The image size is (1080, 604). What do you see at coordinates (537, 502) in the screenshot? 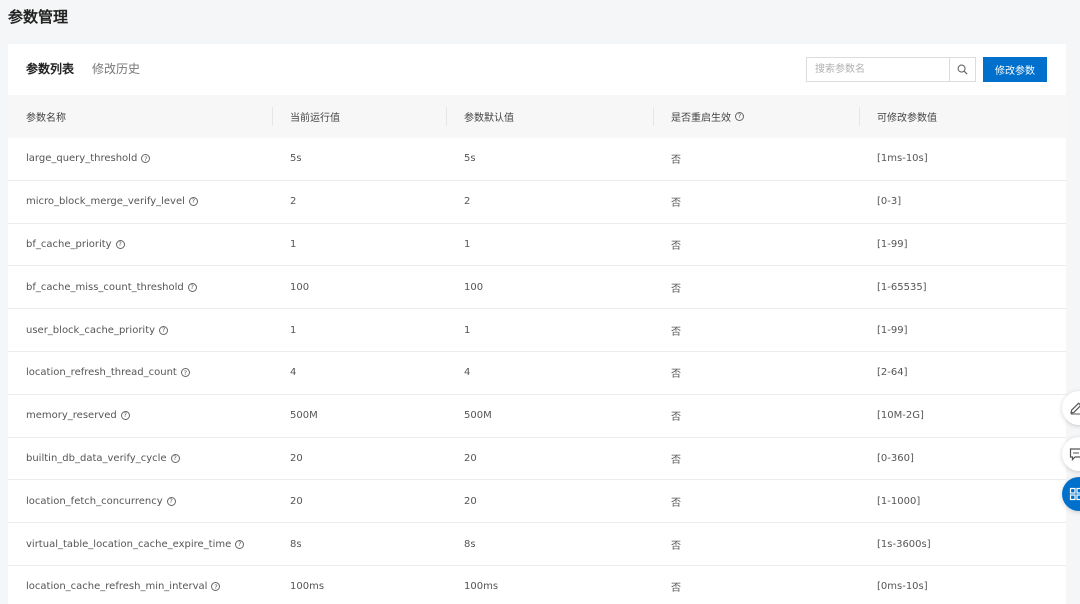
I see `table-row: location_fetch_concurrency? 20 20 否 [1-1000]` at bounding box center [537, 502].